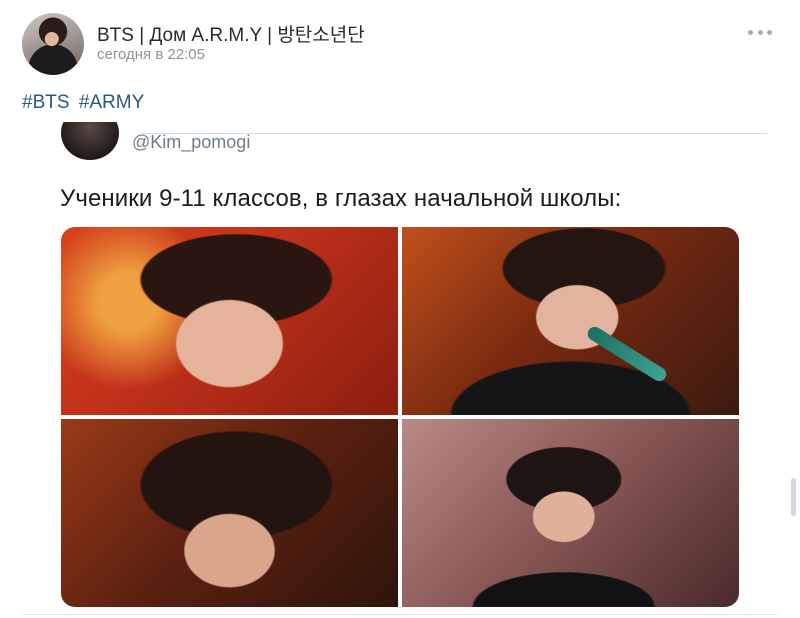 The image size is (800, 618). I want to click on scrollbar-thumb, so click(793, 497).